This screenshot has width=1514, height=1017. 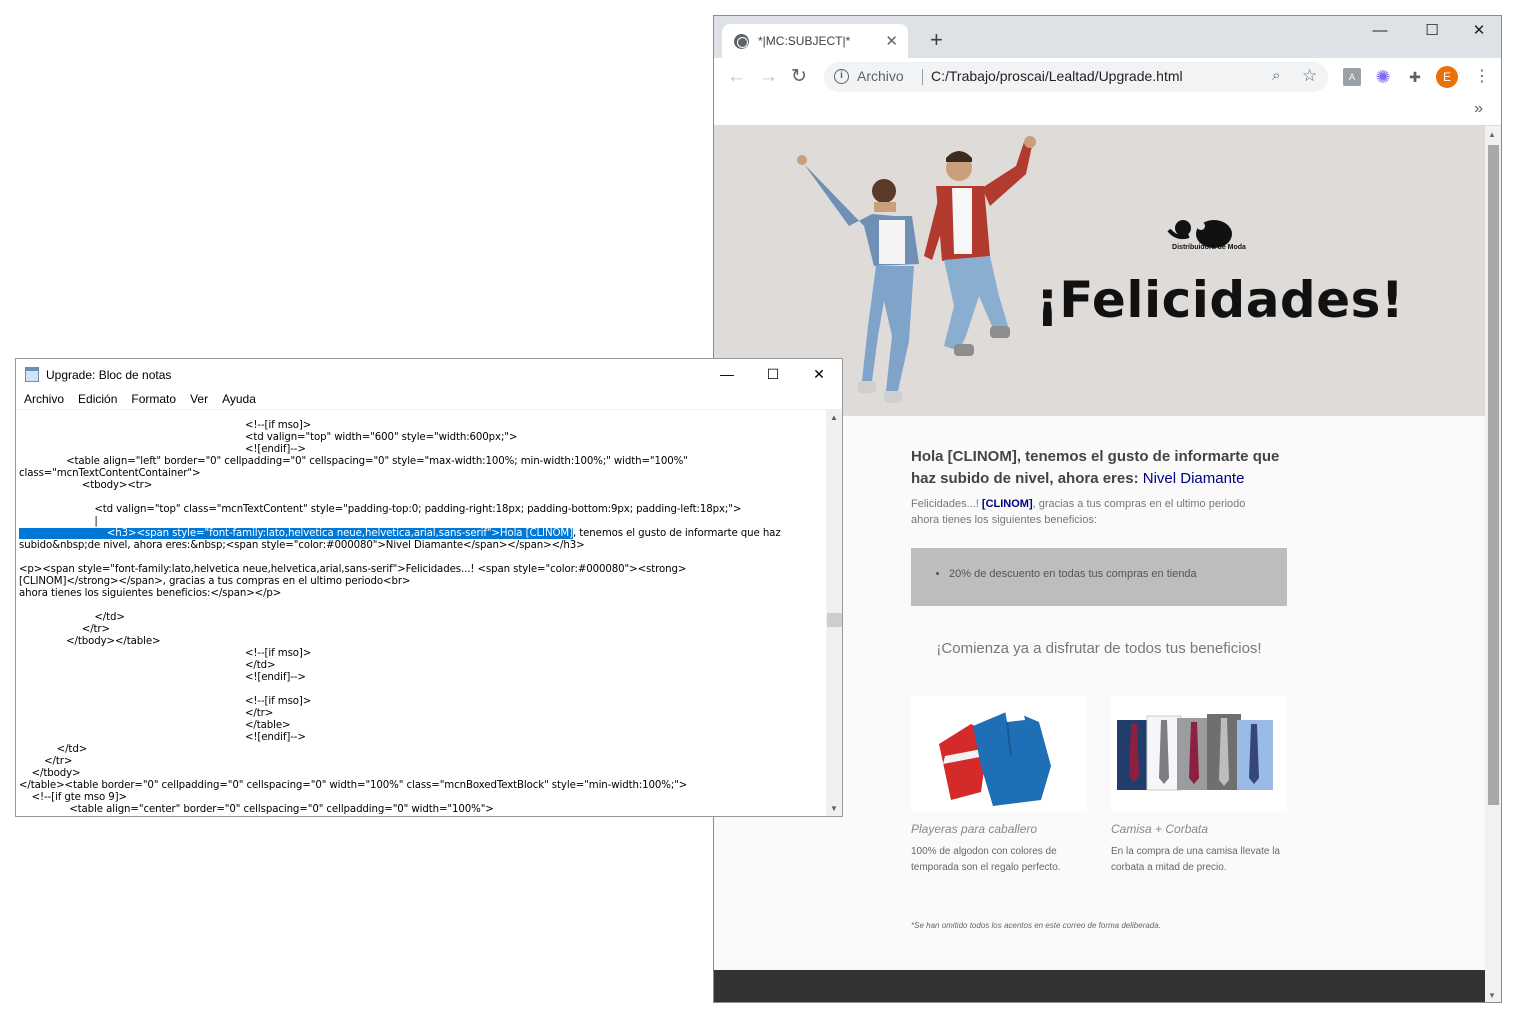 What do you see at coordinates (1160, 829) in the screenshot?
I see `product-title: Camisa + Corbata` at bounding box center [1160, 829].